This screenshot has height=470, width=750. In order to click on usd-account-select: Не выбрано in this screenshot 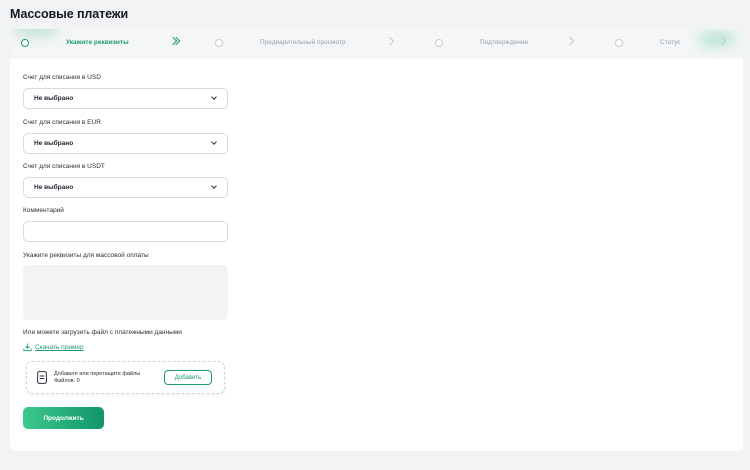, I will do `click(125, 98)`.